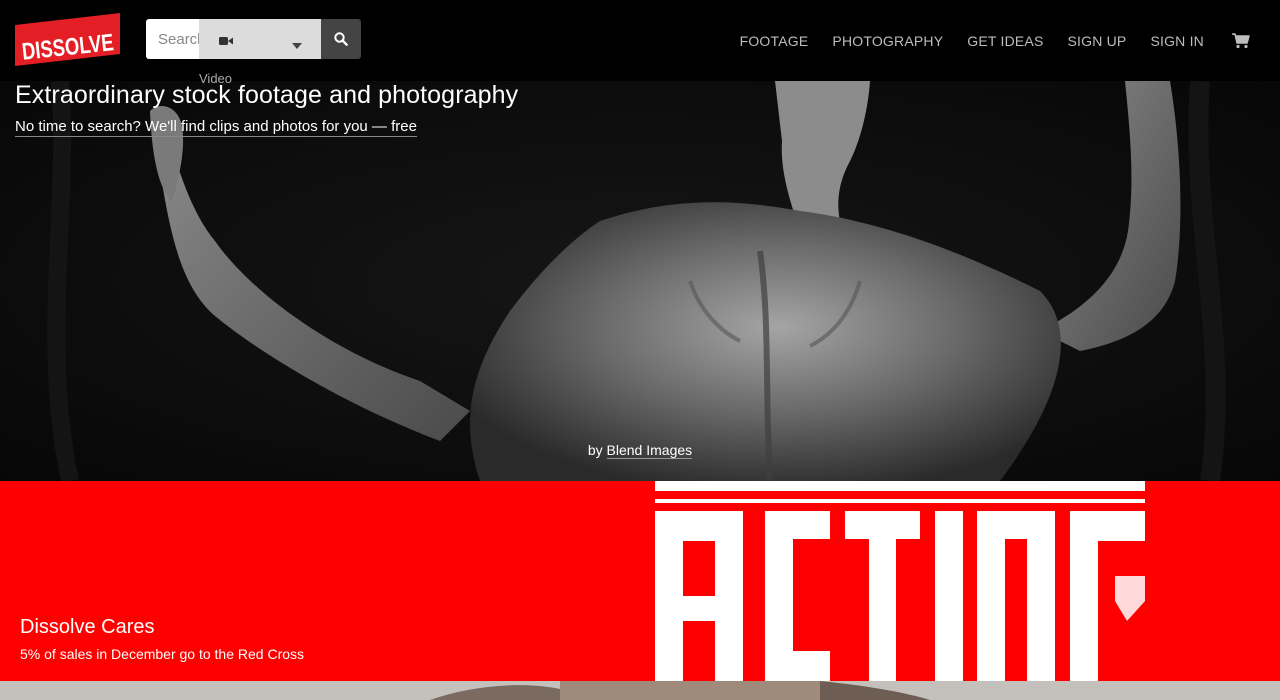  I want to click on search-button, so click(341, 39).